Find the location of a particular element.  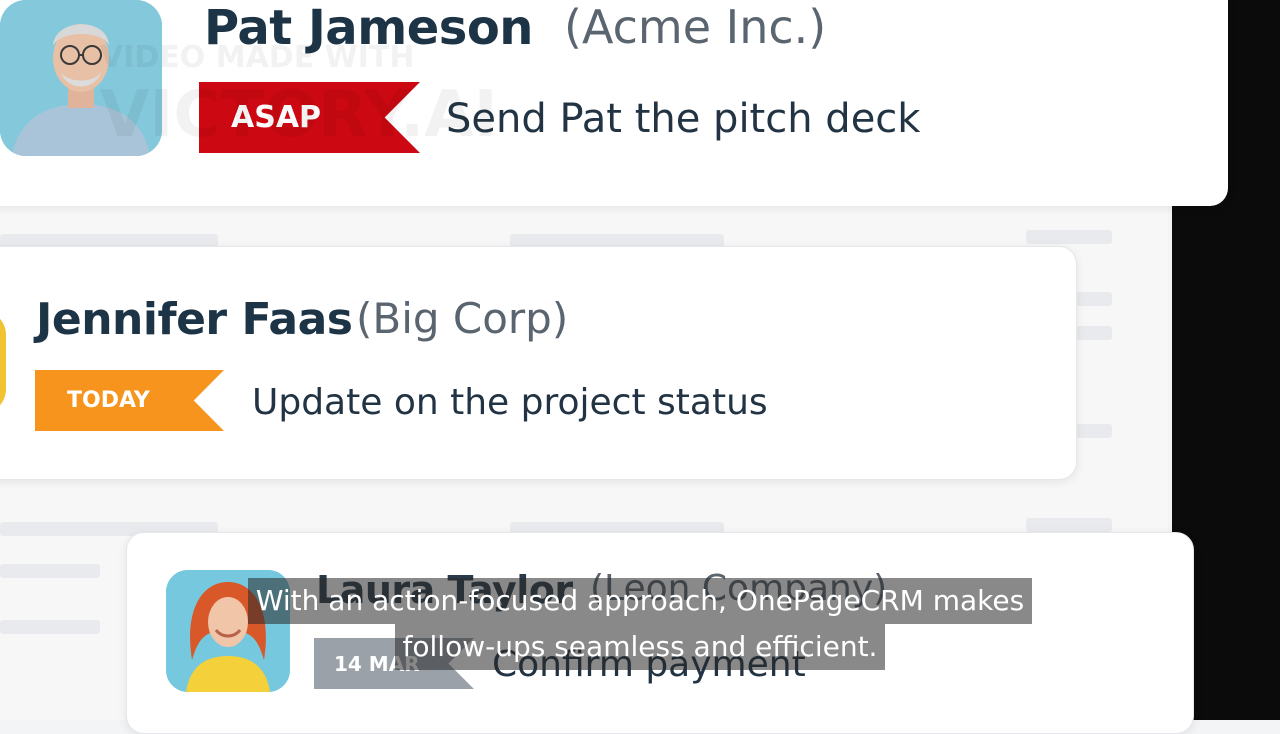

next-action: Send Pat the pitch deck is located at coordinates (683, 119).